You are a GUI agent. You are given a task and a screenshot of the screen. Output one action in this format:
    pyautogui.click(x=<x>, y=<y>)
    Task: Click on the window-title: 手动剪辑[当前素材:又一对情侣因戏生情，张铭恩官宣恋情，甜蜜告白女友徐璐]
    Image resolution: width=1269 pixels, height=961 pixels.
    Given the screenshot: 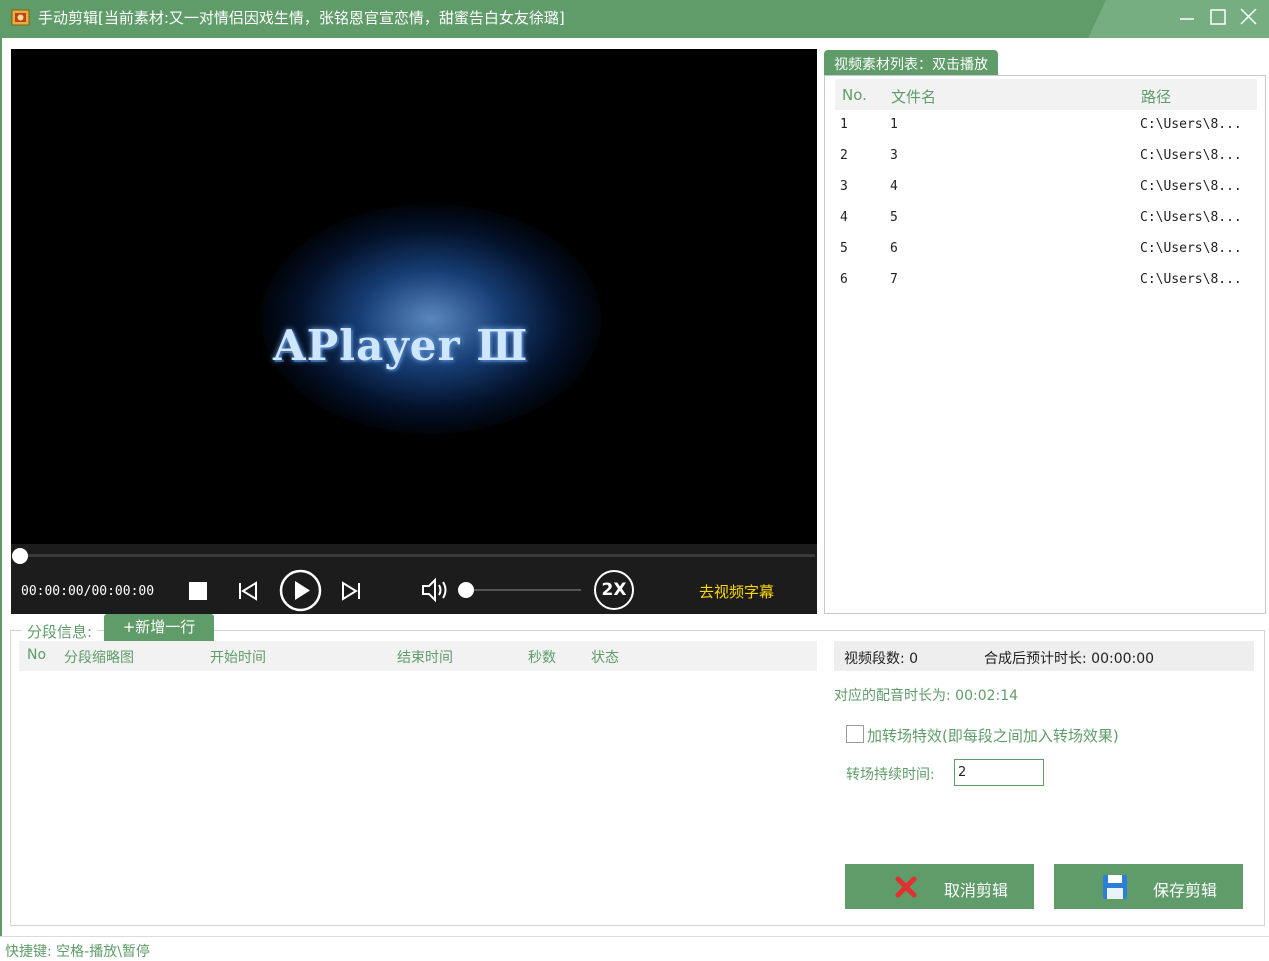 What is the action you would take?
    pyautogui.click(x=301, y=18)
    